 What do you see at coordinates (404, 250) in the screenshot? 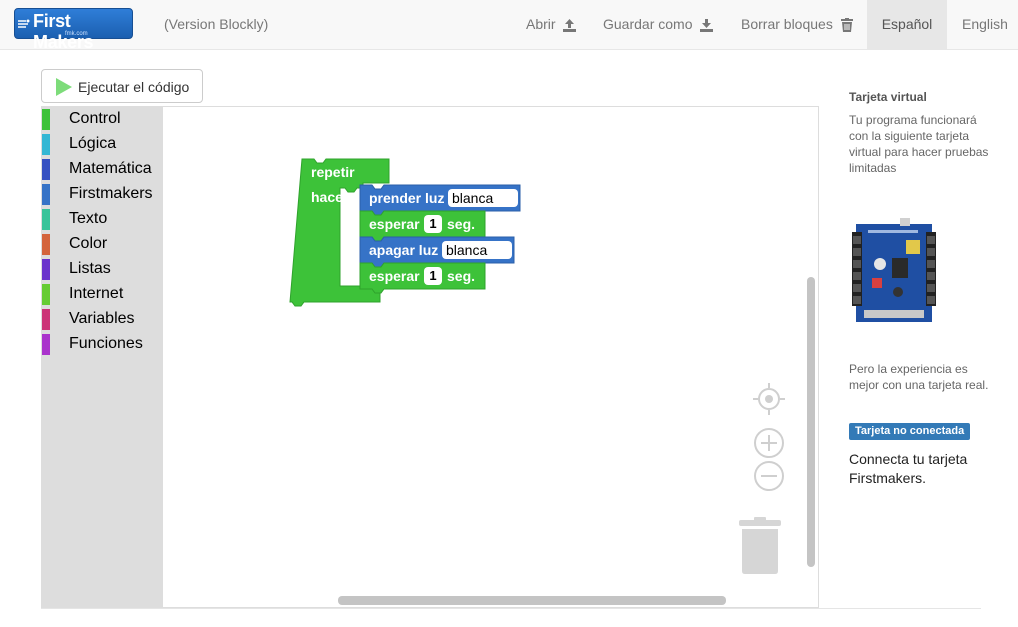
I see `turn-off-label: apagar luz` at bounding box center [404, 250].